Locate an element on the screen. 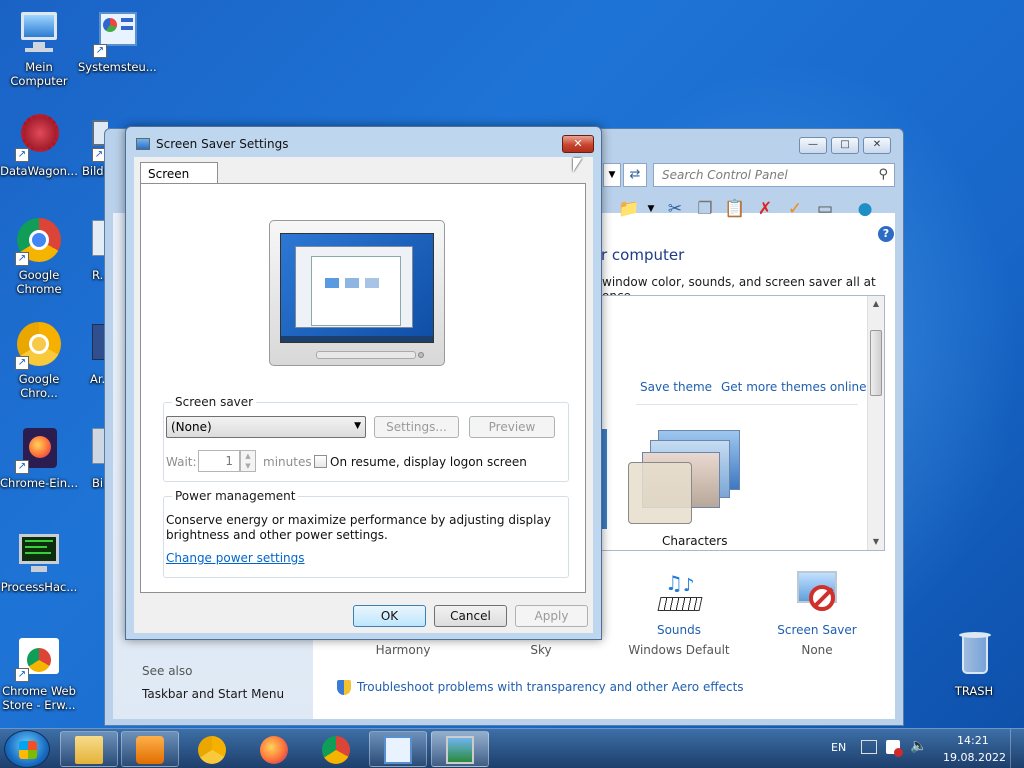  windows-logo-icon is located at coordinates (28, 750).